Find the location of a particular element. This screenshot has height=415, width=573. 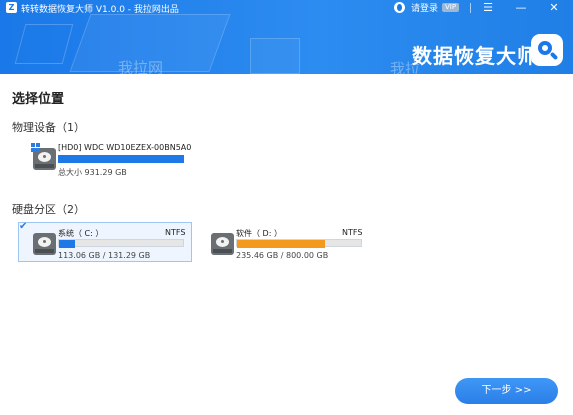

vip-badge: VIP is located at coordinates (451, 7).